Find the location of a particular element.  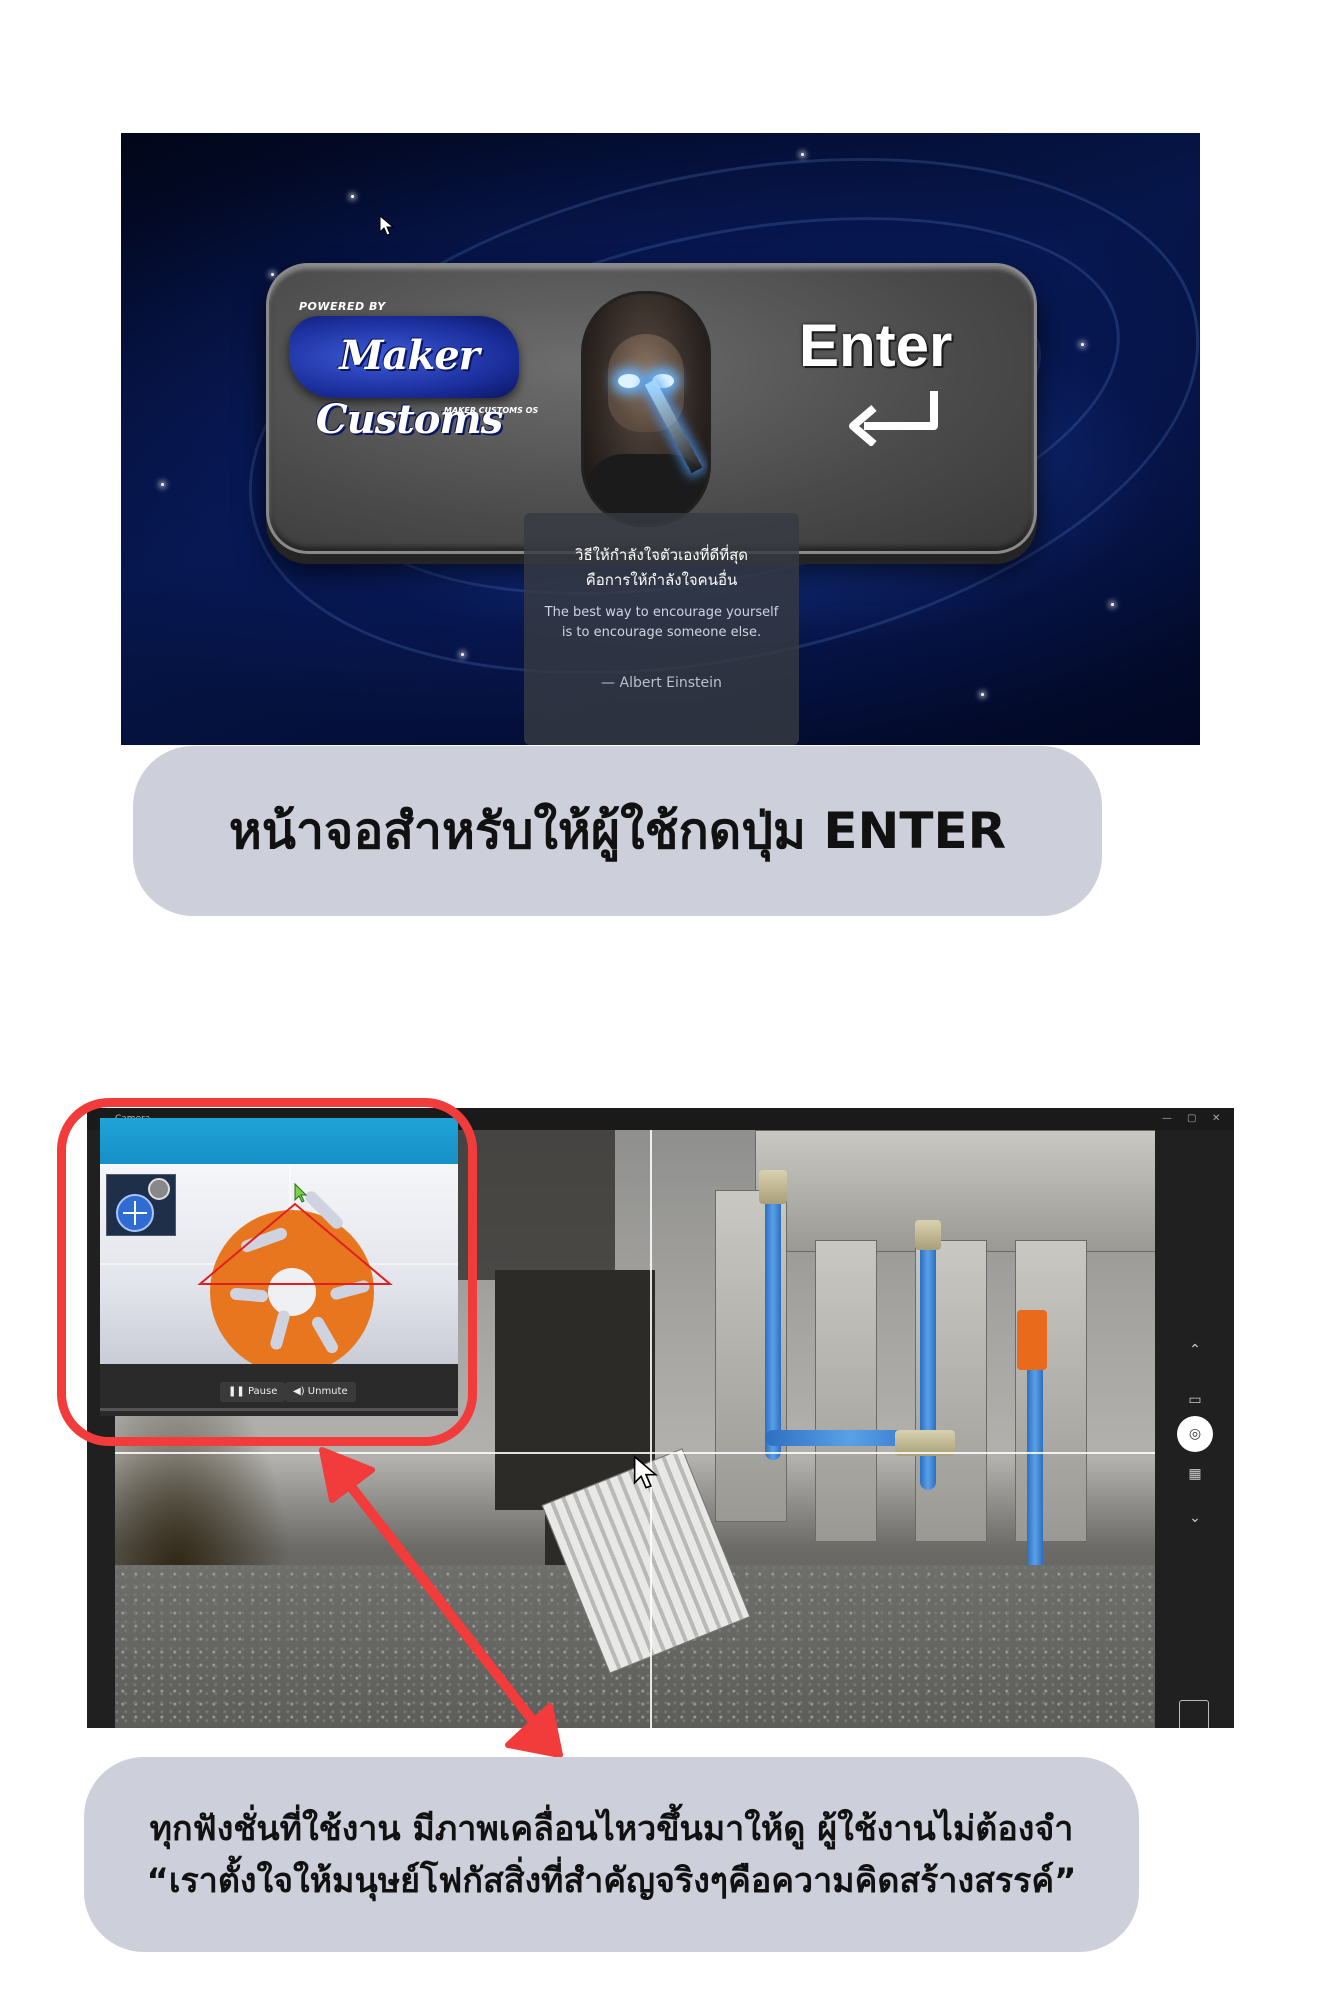

camera-controls-rail: ⌃ ▭ ◎ ▦ ⌄ is located at coordinates (1194, 1429).